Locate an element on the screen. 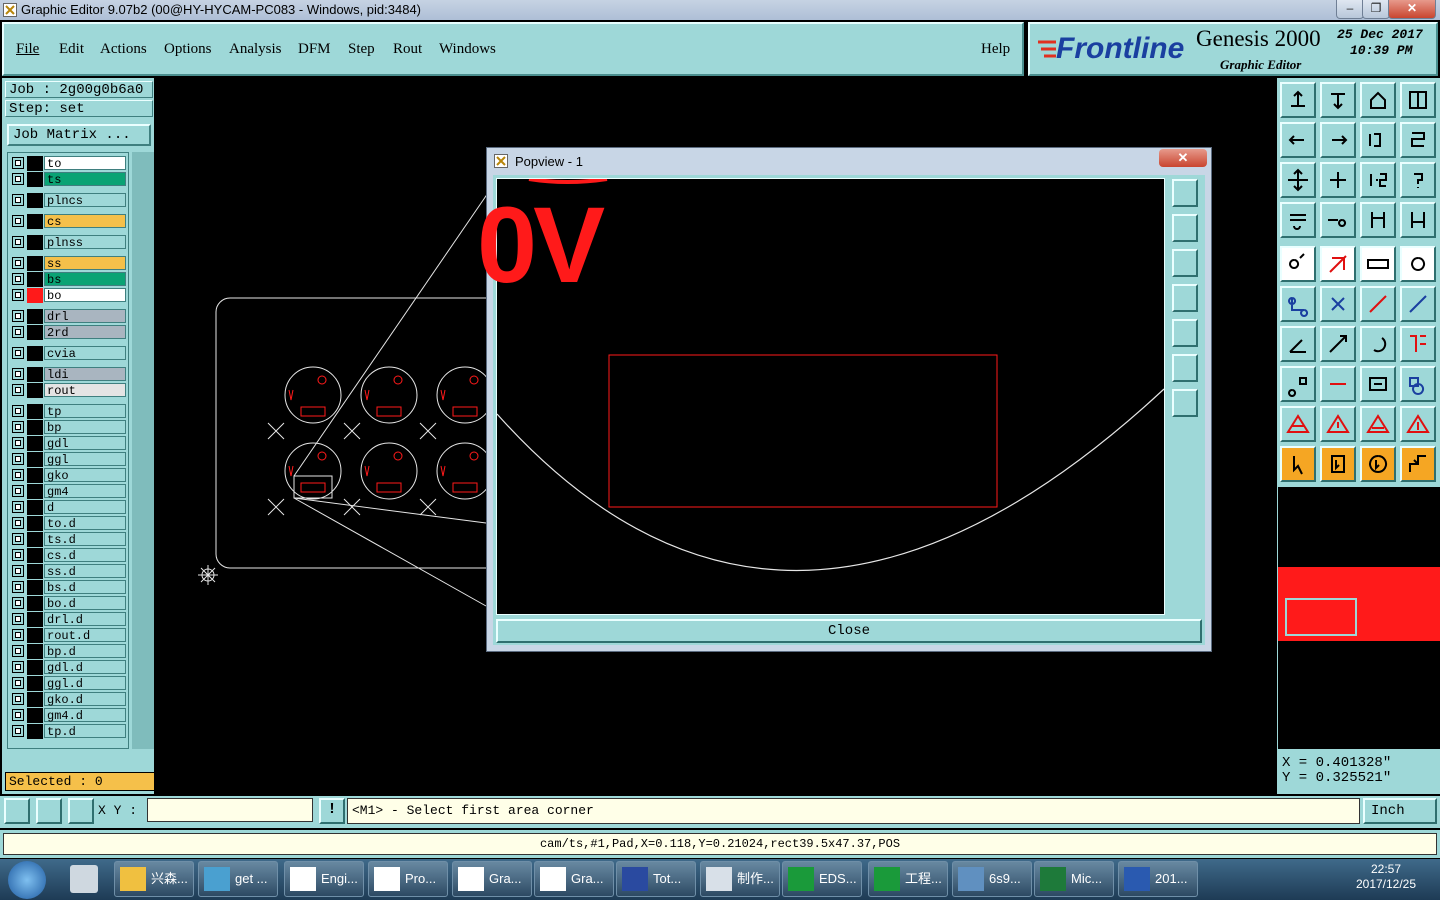 The image size is (1440, 900). layer-row: ggl is located at coordinates (69, 459).